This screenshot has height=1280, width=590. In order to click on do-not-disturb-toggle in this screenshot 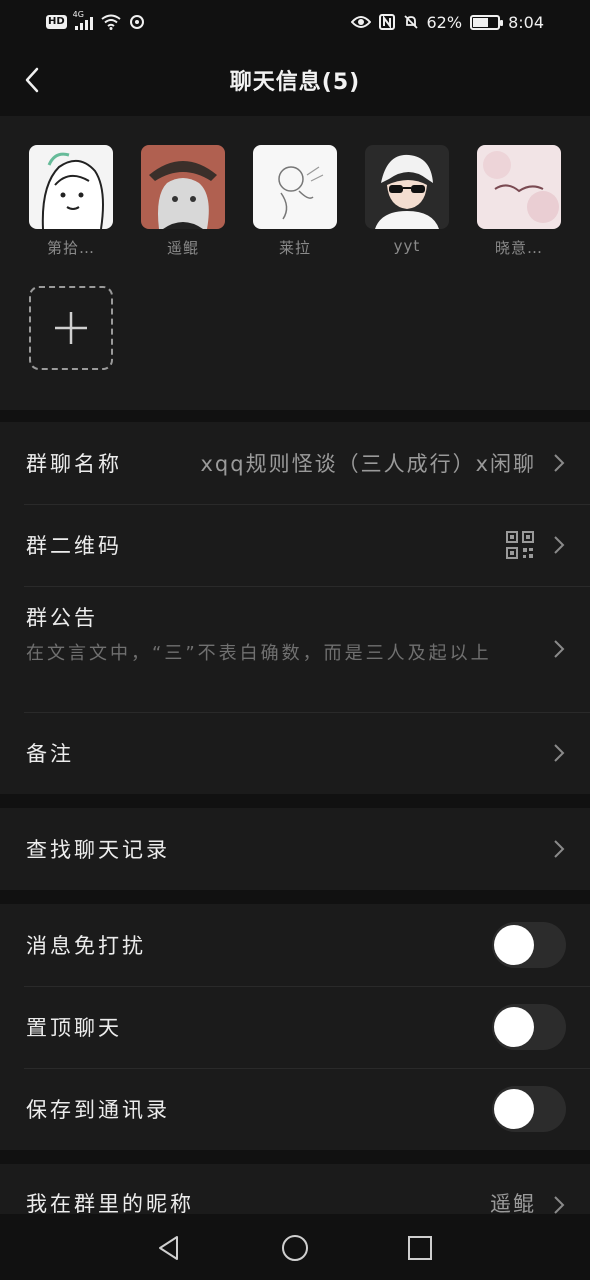, I will do `click(529, 945)`.